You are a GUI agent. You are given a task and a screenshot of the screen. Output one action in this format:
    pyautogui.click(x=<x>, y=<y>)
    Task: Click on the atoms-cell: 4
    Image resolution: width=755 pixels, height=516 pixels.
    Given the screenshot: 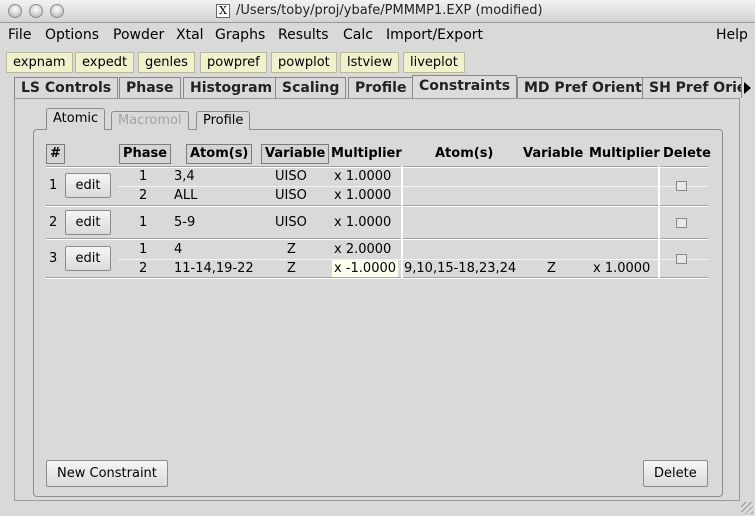 What is the action you would take?
    pyautogui.click(x=178, y=249)
    